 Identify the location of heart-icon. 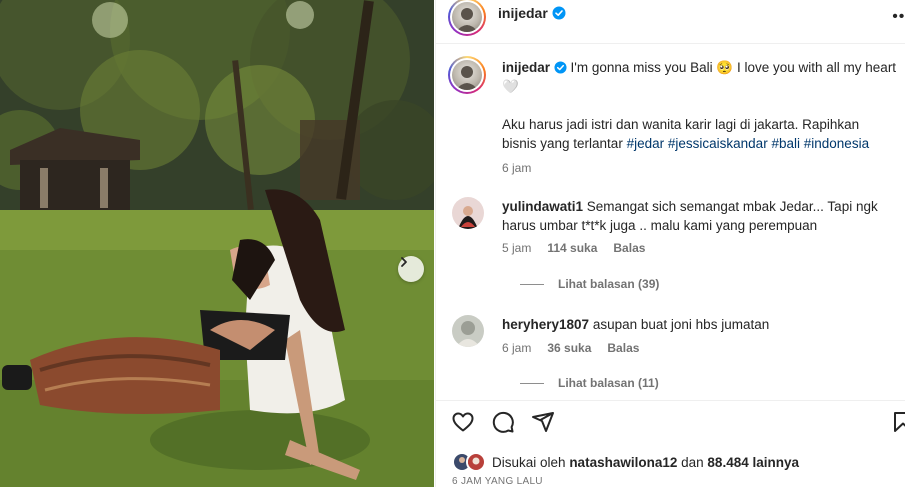
(463, 422).